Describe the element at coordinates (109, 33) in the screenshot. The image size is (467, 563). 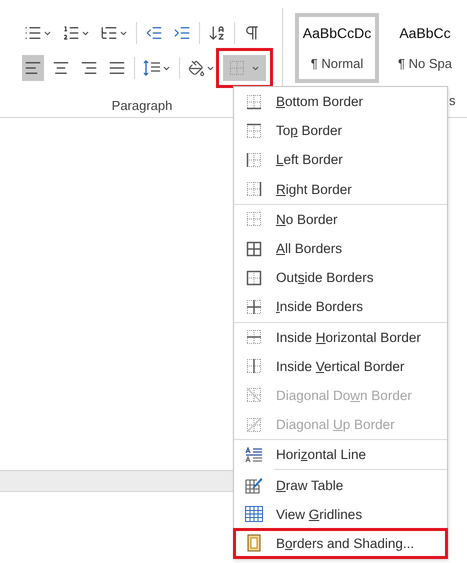
I see `multilevel-list-icon` at that location.